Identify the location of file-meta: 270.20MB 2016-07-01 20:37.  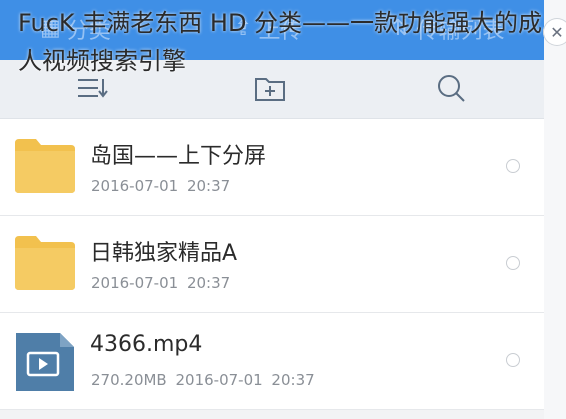
(203, 380).